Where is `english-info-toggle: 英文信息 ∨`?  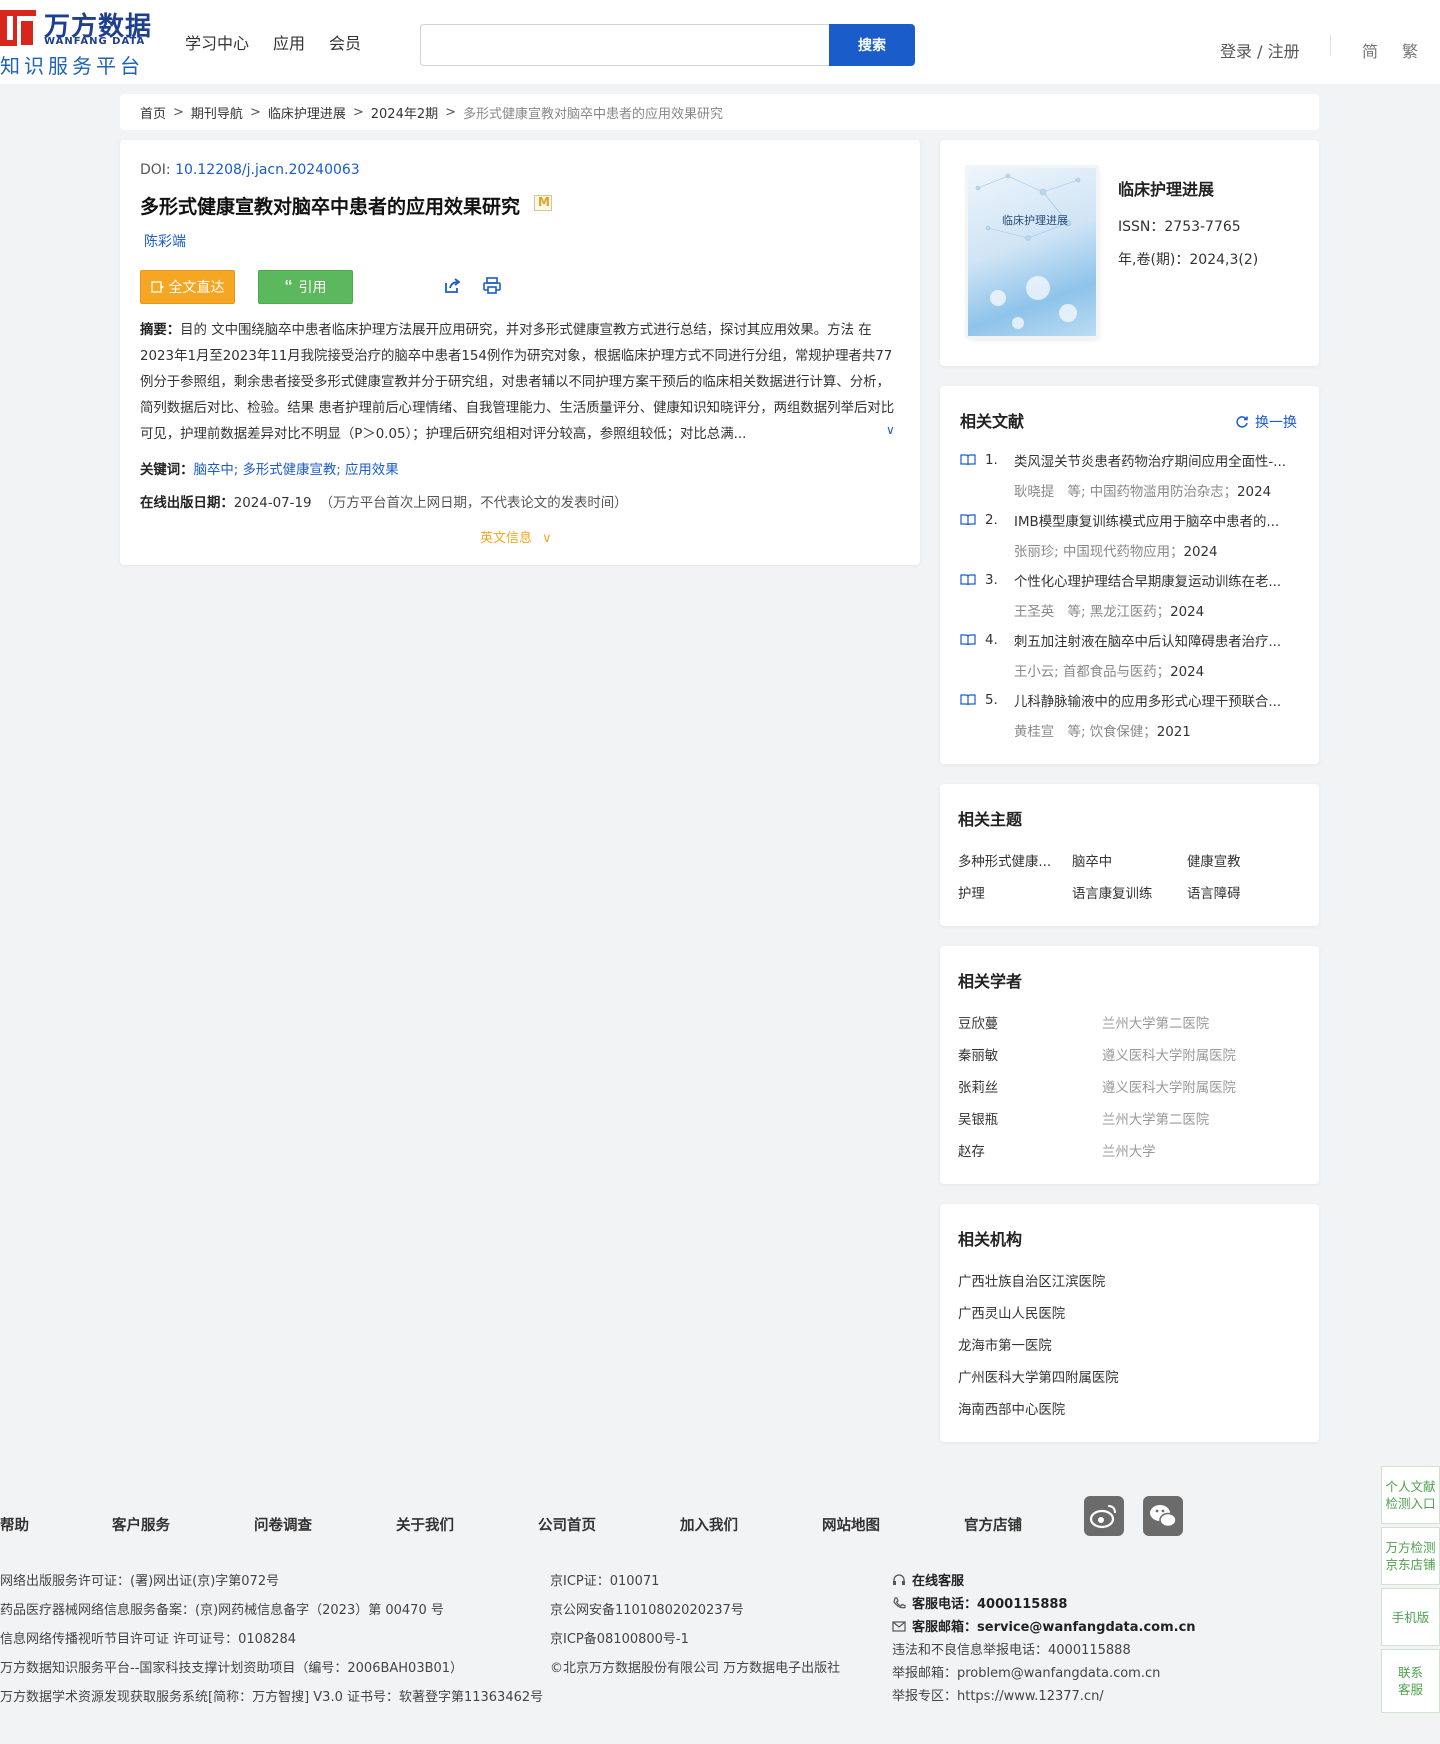 english-info-toggle: 英文信息 ∨ is located at coordinates (516, 536).